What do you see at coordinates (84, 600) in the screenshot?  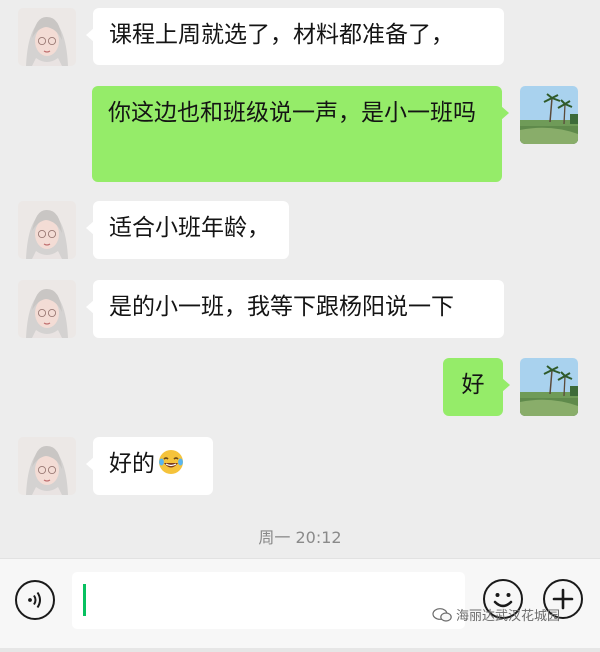 I see `text-caret` at bounding box center [84, 600].